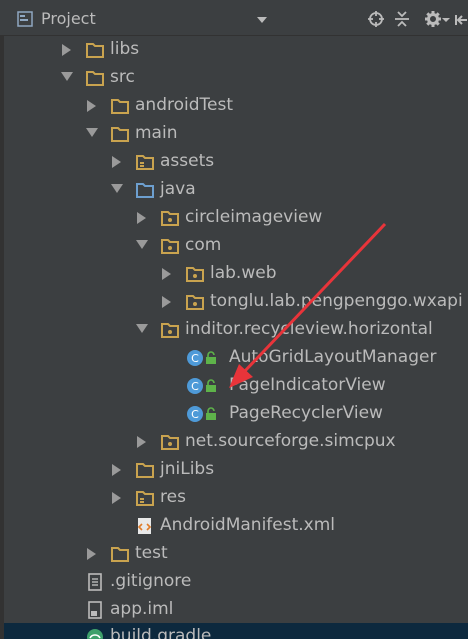  Describe the element at coordinates (236, 50) in the screenshot. I see `tree-item-libs: libs` at that location.